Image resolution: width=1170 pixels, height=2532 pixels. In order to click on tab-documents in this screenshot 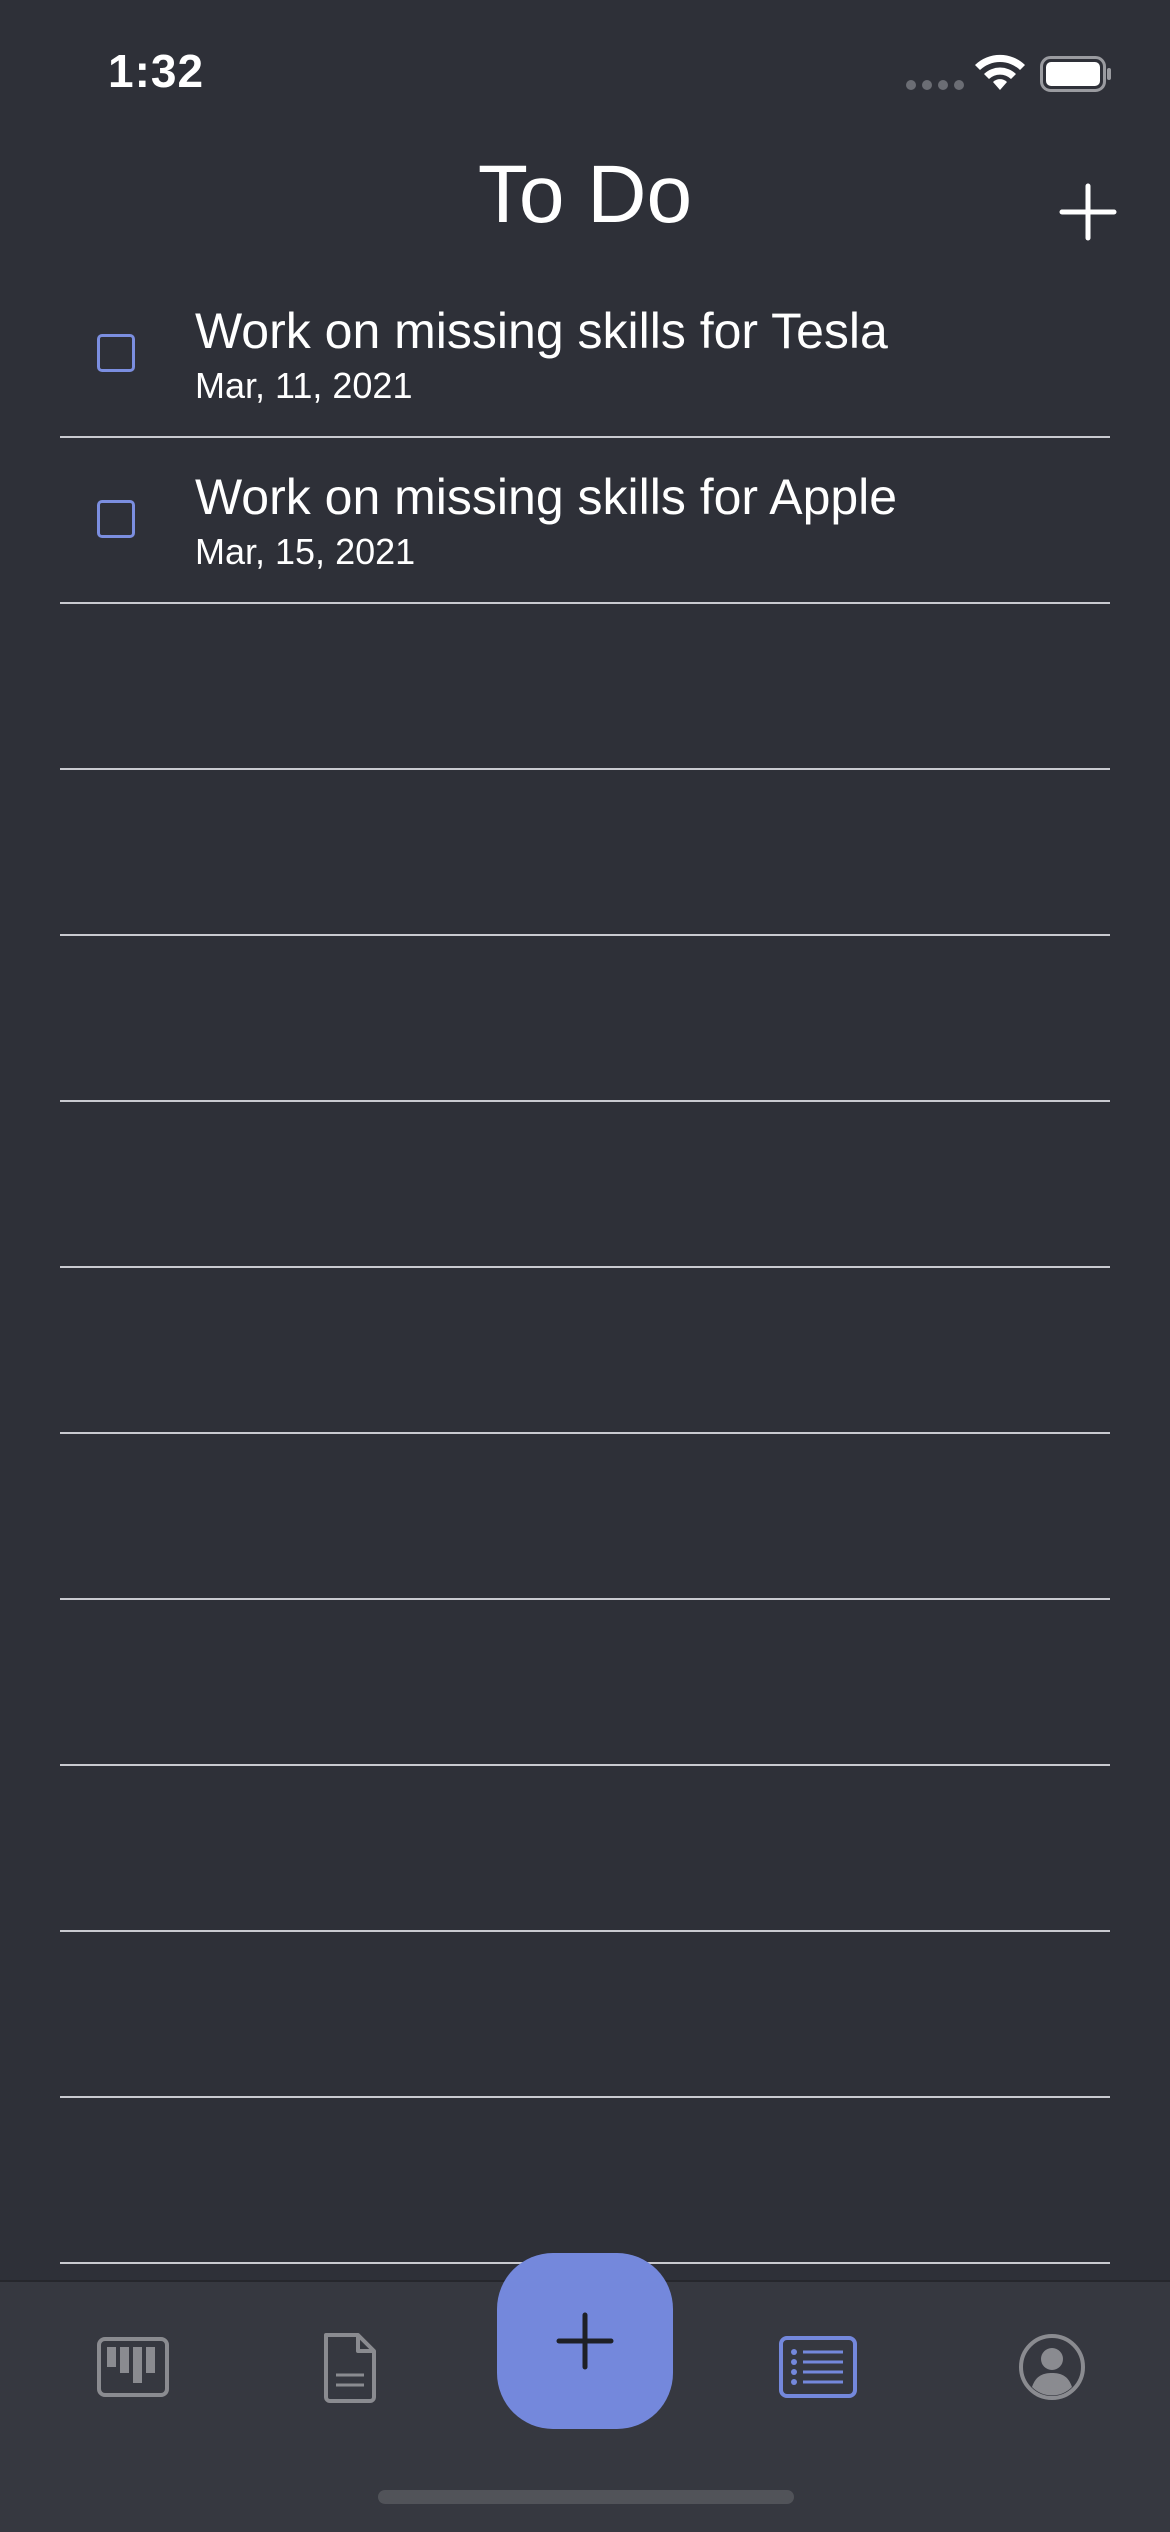, I will do `click(350, 2367)`.